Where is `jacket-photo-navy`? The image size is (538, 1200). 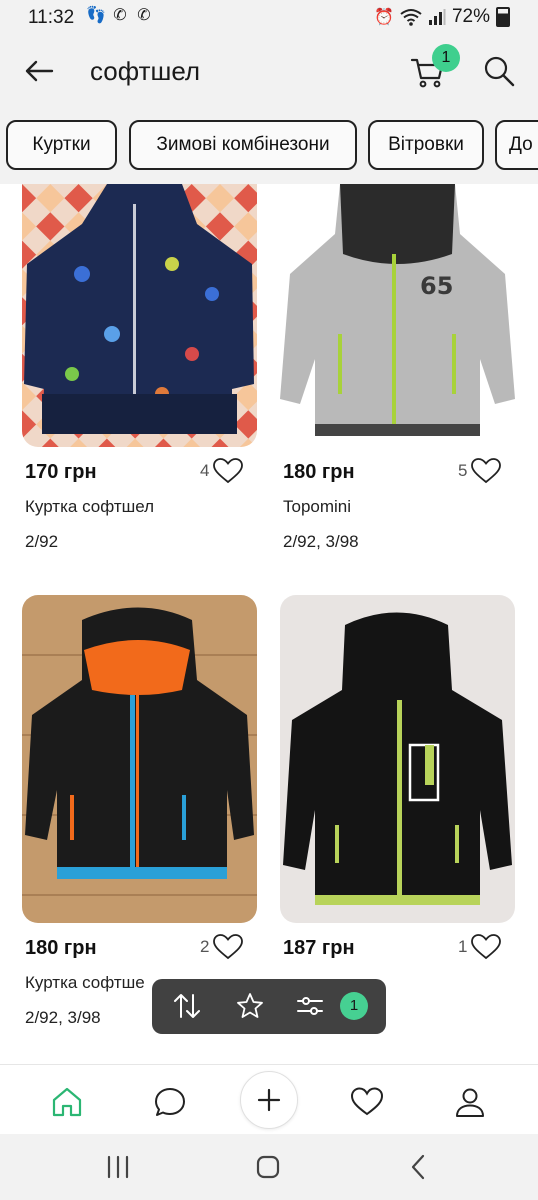
jacket-photo-navy is located at coordinates (139, 315).